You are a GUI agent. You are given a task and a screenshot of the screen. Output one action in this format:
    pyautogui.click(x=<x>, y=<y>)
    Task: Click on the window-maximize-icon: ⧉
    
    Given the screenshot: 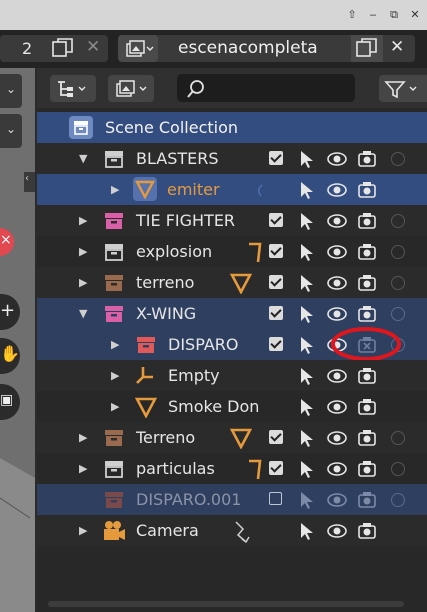 What is the action you would take?
    pyautogui.click(x=394, y=15)
    